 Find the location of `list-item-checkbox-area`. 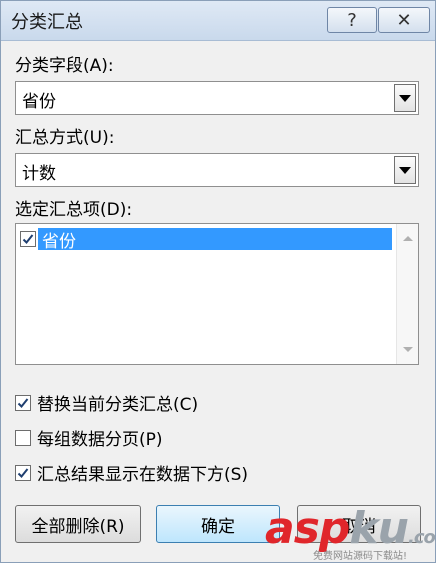

list-item-checkbox-area is located at coordinates (28, 239).